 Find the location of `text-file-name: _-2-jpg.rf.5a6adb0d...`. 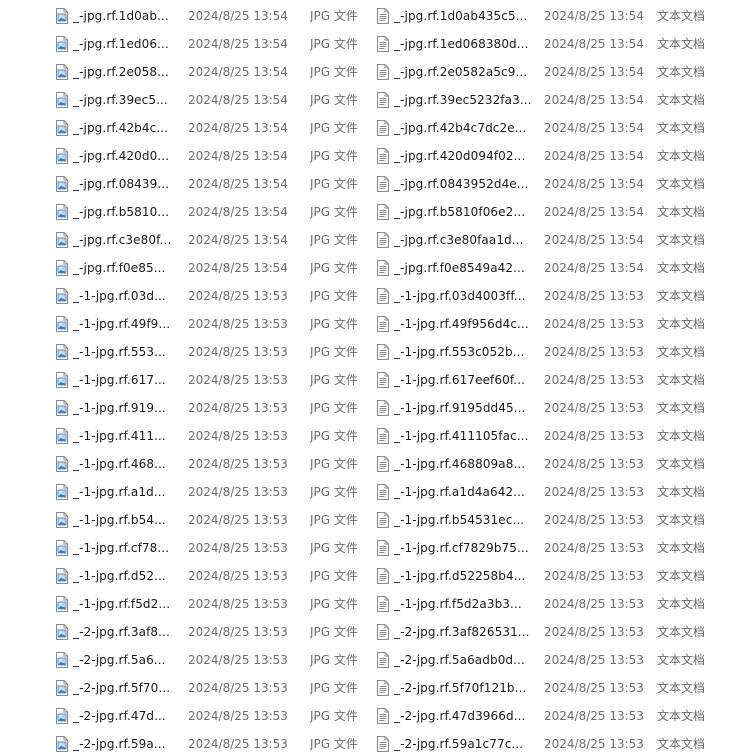

text-file-name: _-2-jpg.rf.5a6adb0d... is located at coordinates (464, 660).